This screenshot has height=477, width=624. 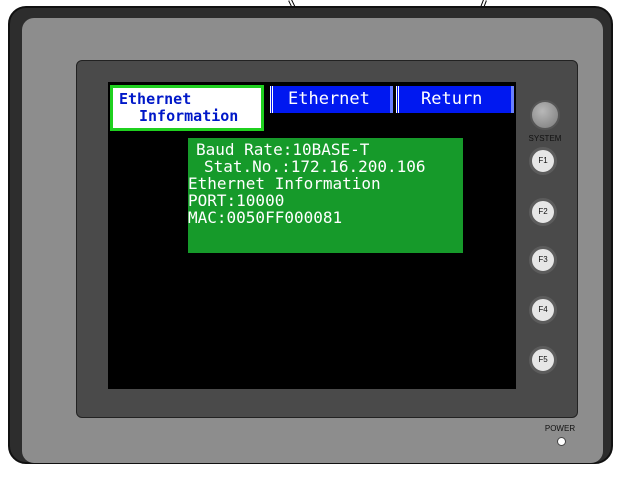 I want to click on f1-key: F1, so click(x=543, y=161).